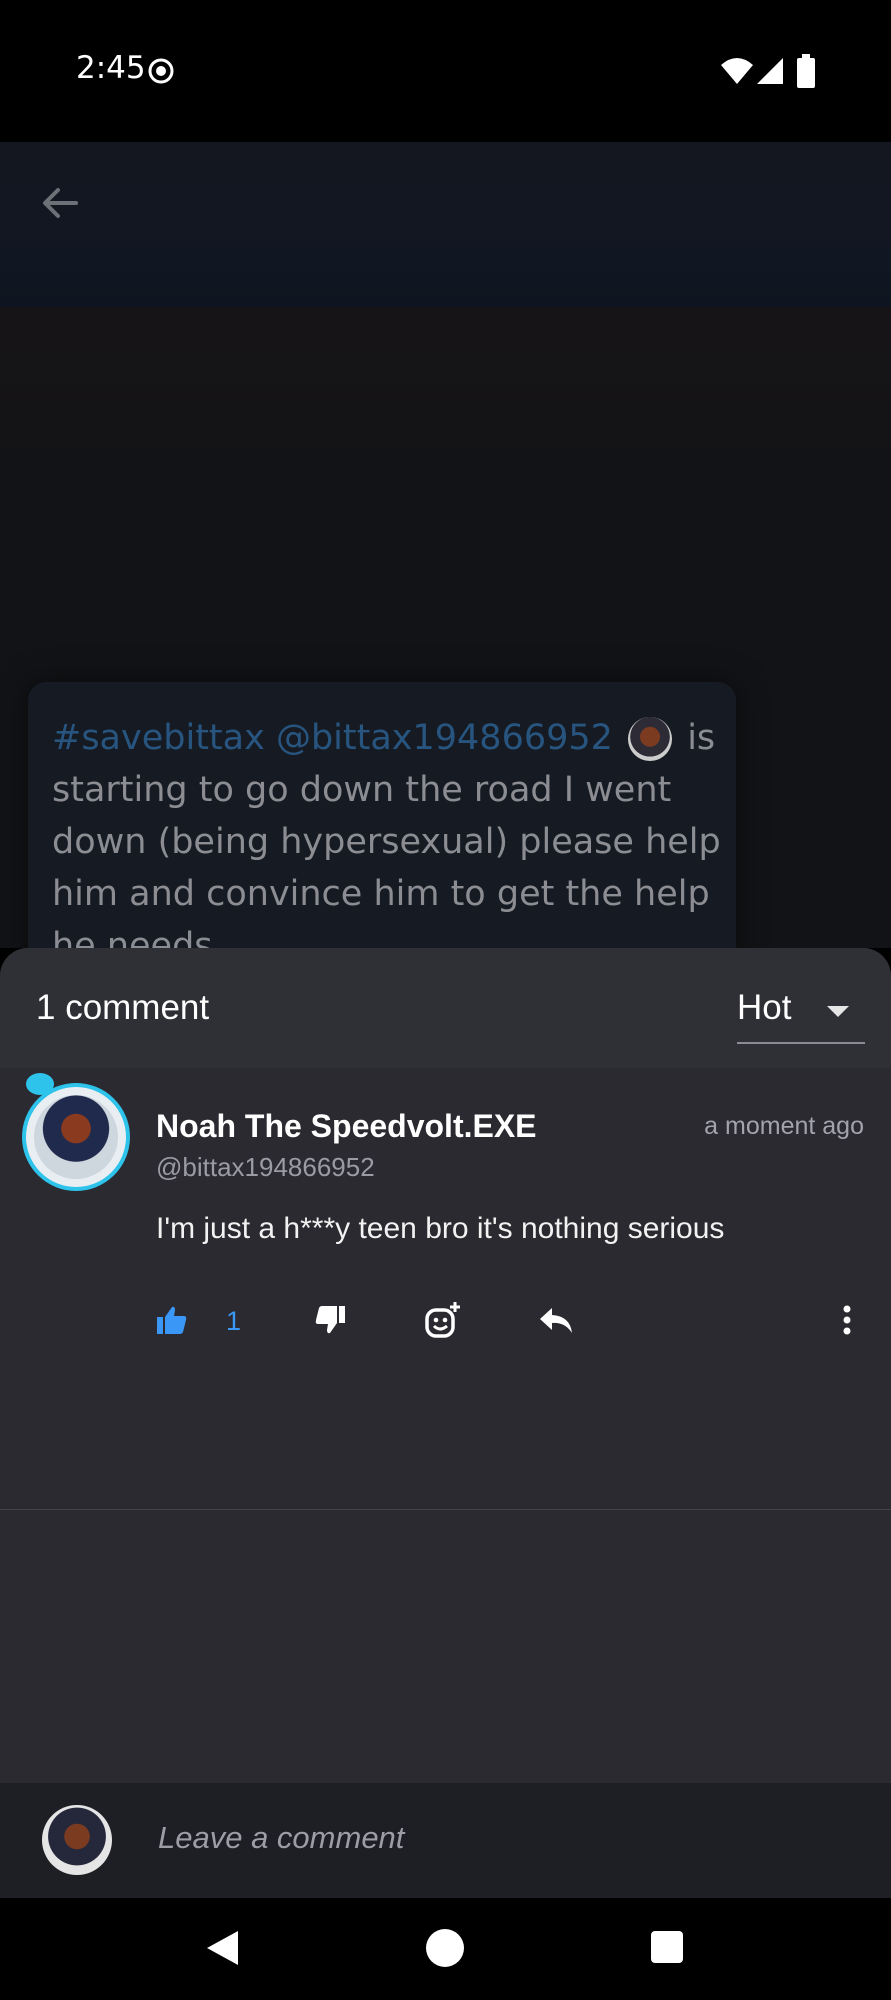  Describe the element at coordinates (445, 377) in the screenshot. I see `post-banner` at that location.